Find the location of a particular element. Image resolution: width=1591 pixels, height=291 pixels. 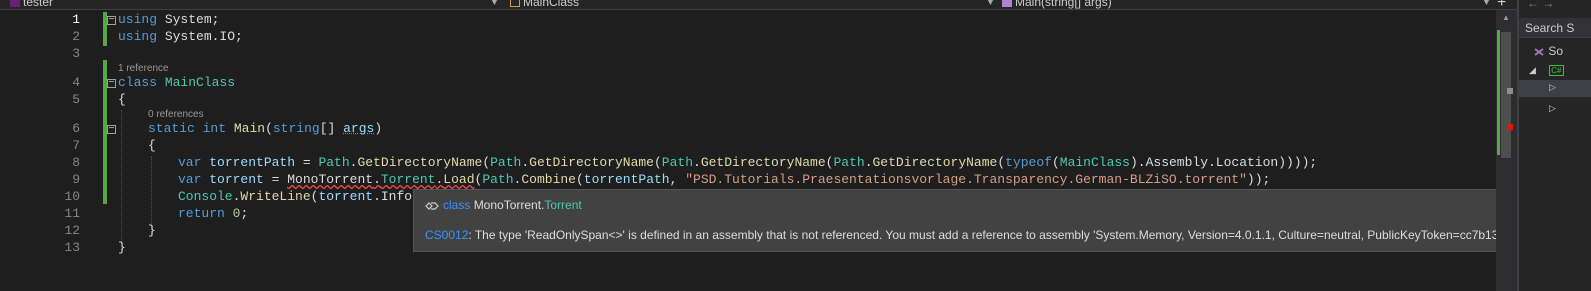

vertical-scrollbar: ▲ is located at coordinates (1506, 150).